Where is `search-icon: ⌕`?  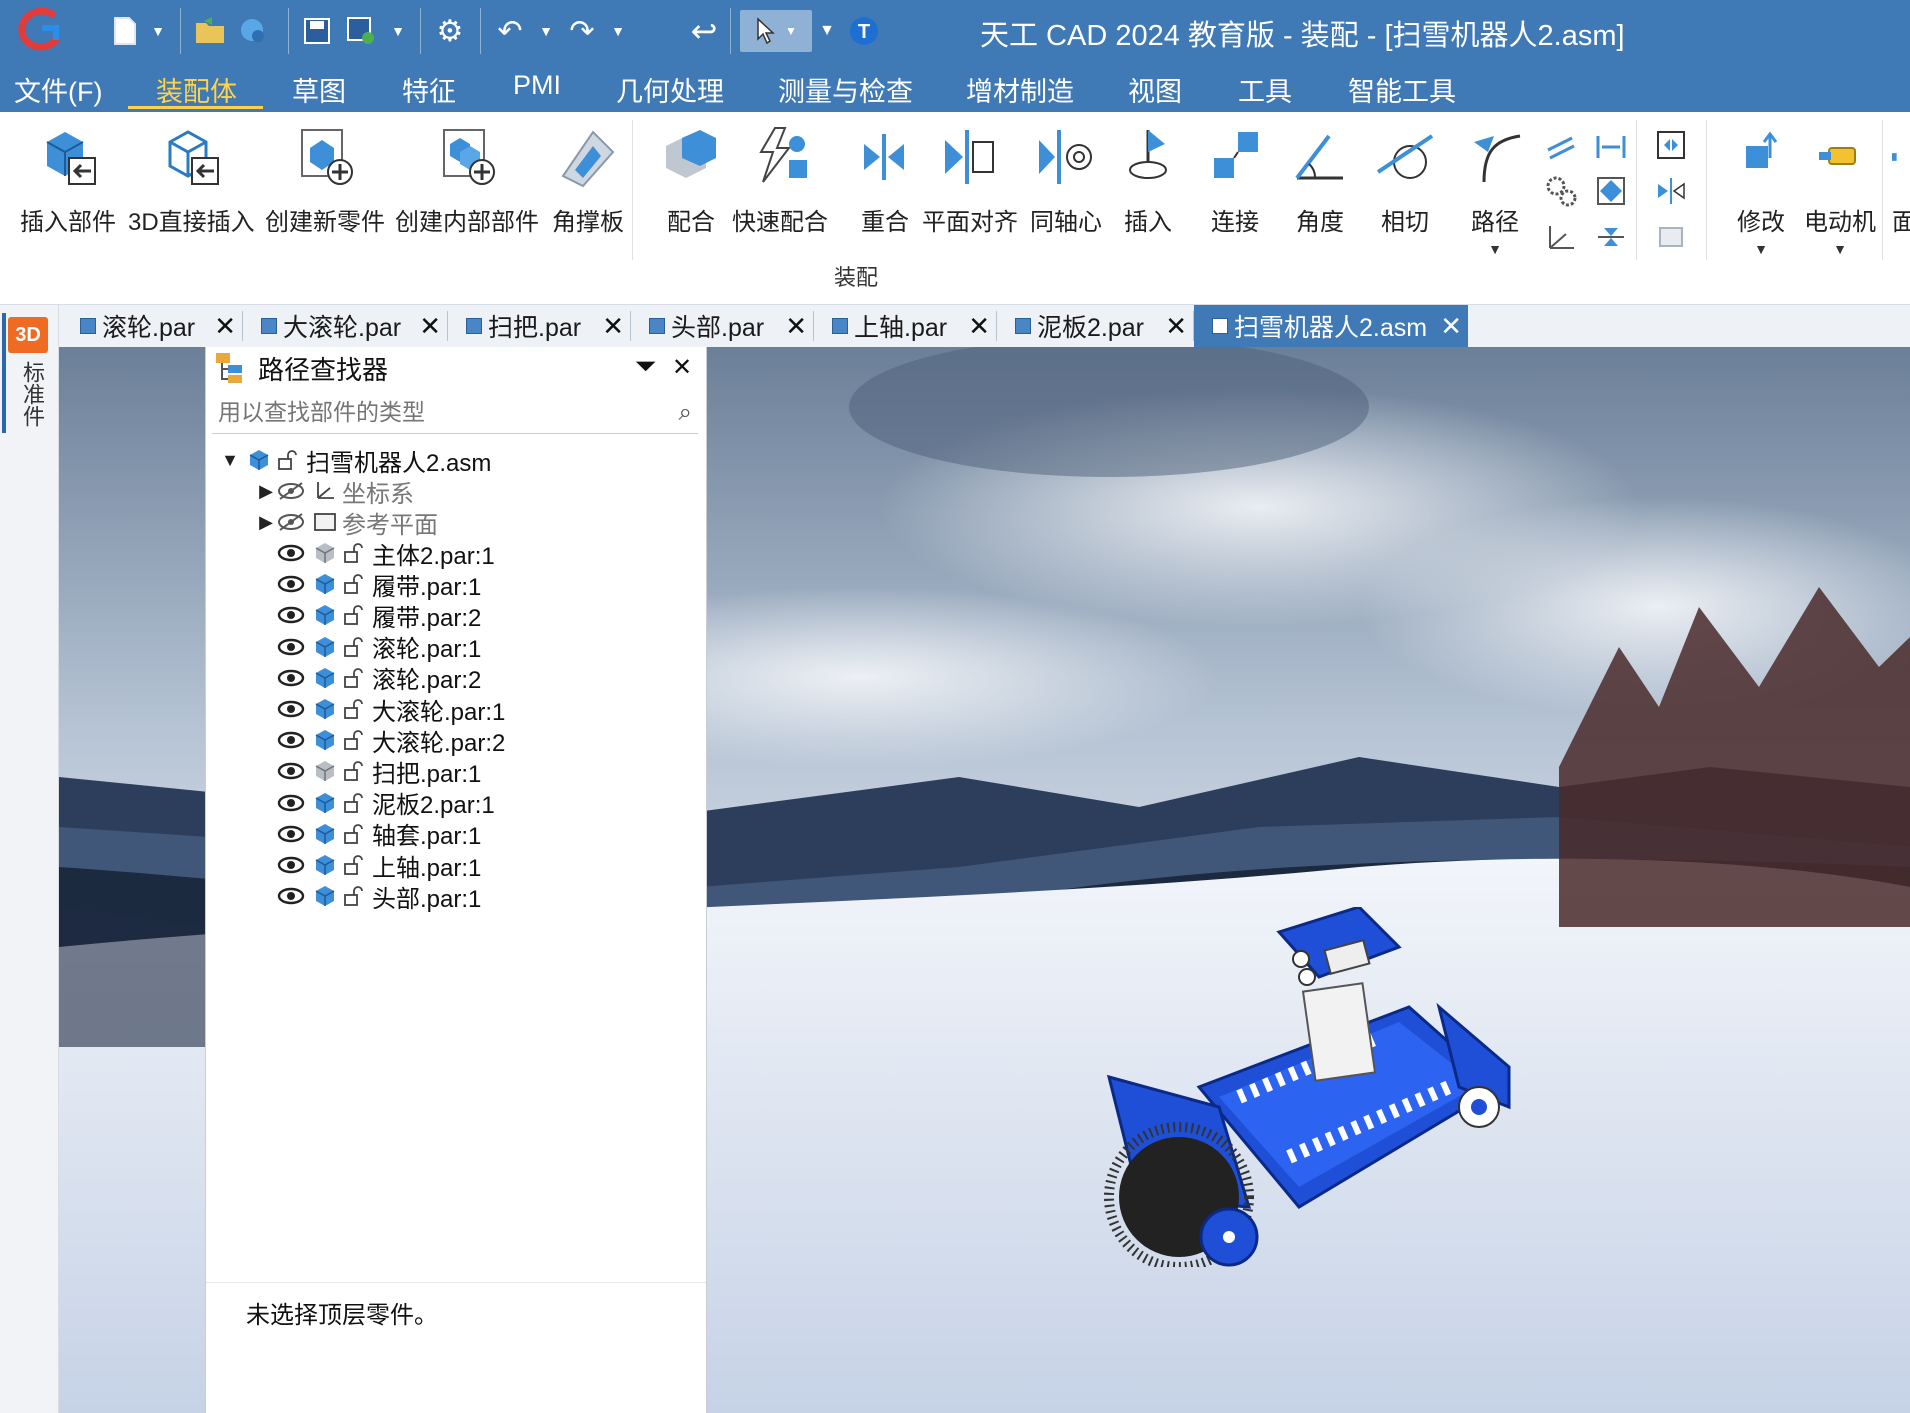 search-icon: ⌕ is located at coordinates (685, 413).